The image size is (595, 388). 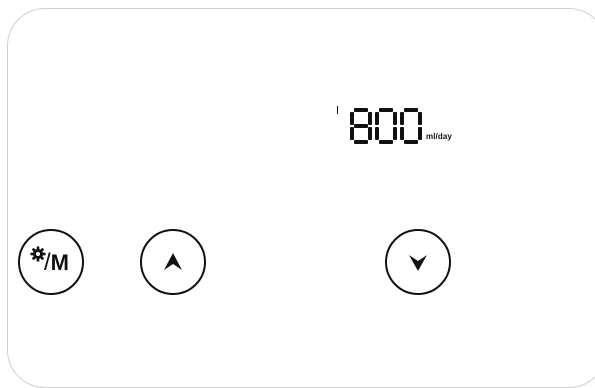 I want to click on mode-label: /M, so click(x=56, y=263).